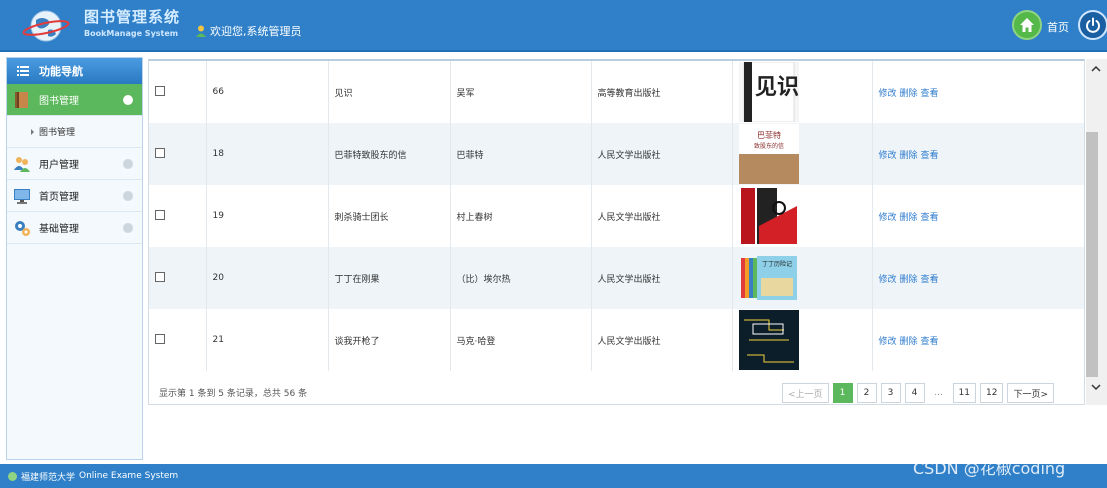  Describe the element at coordinates (59, 229) in the screenshot. I see `sidebar-item-label: 基础管理` at that location.